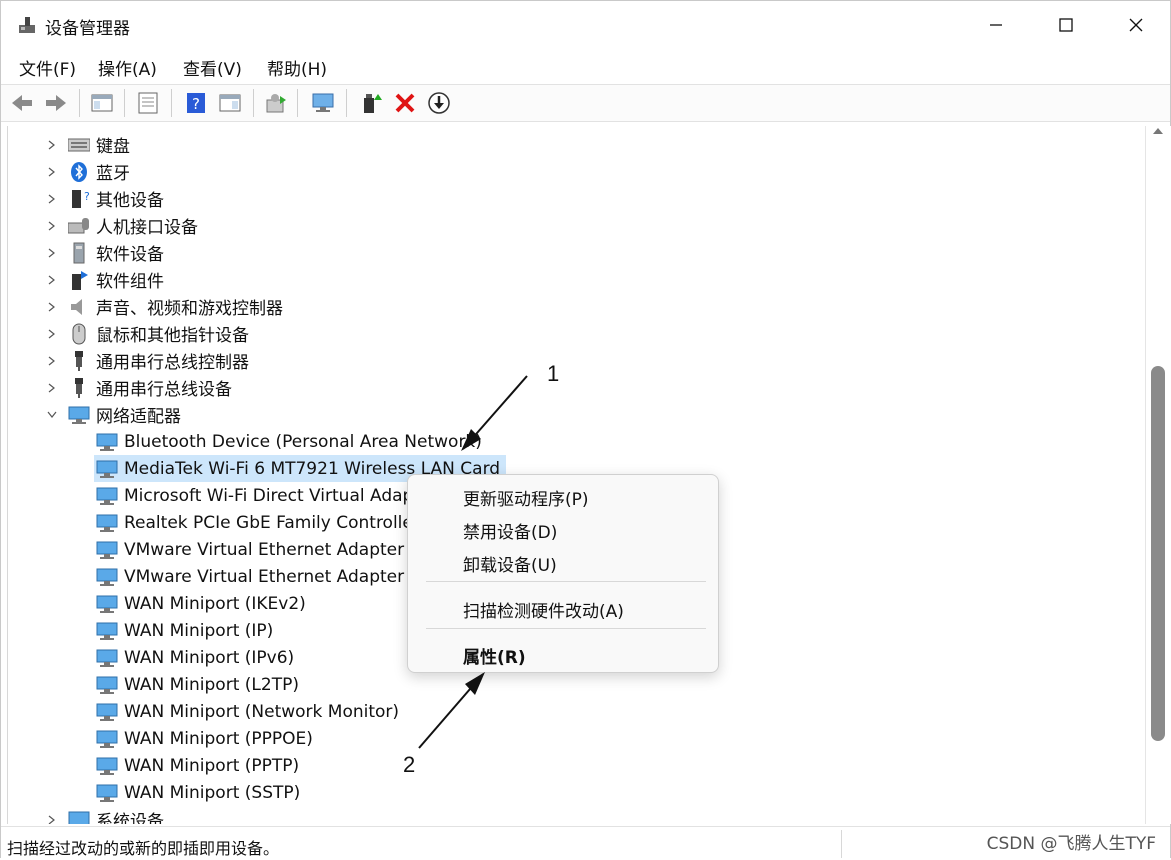  I want to click on title-bar: 设备管理器, so click(585, 25).